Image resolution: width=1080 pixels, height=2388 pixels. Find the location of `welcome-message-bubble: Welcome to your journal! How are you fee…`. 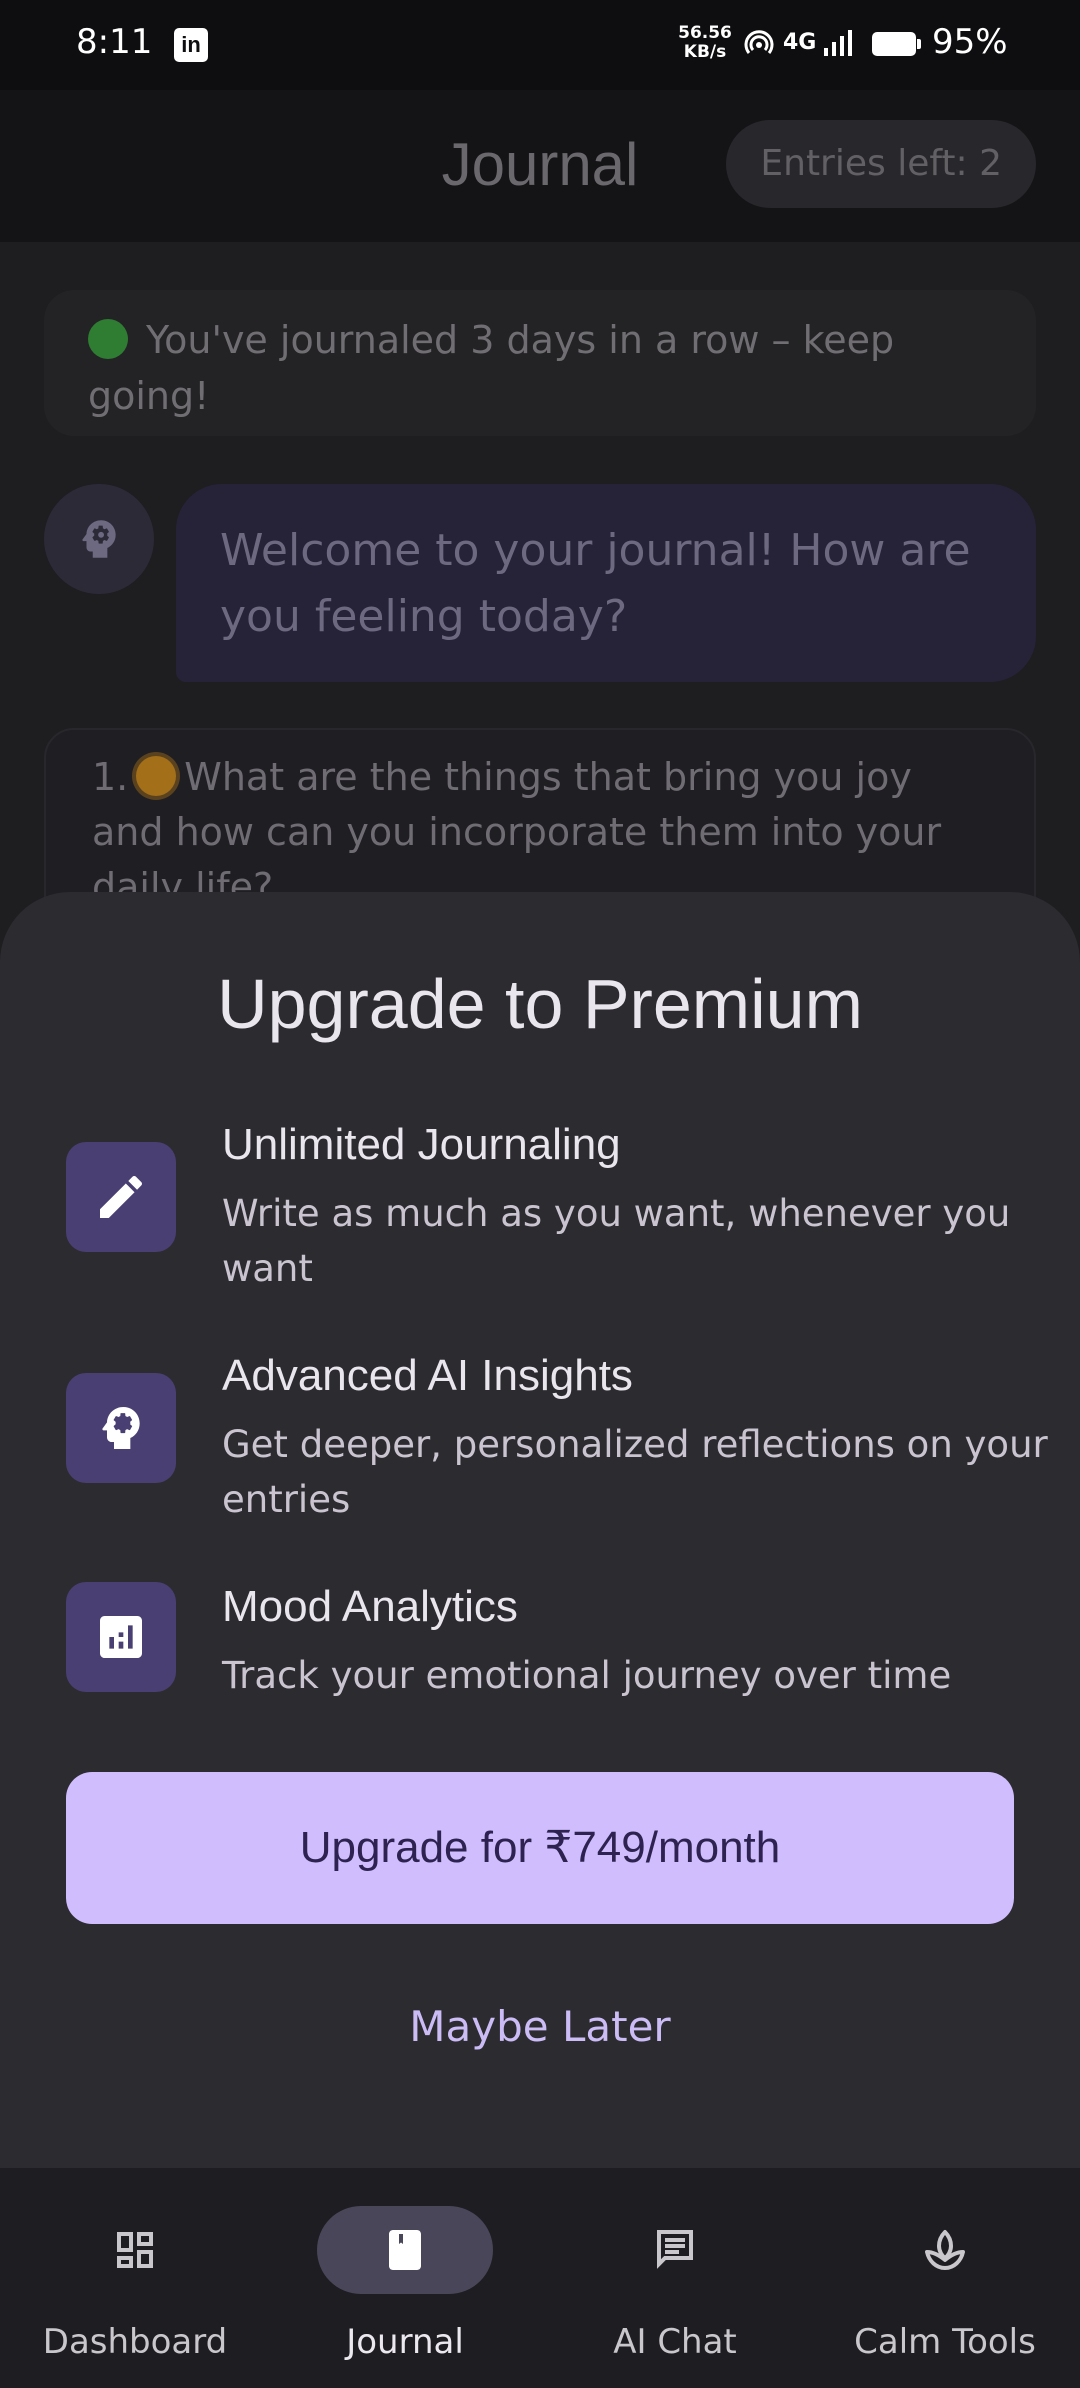

welcome-message-bubble: Welcome to your journal! How are you fee… is located at coordinates (606, 583).